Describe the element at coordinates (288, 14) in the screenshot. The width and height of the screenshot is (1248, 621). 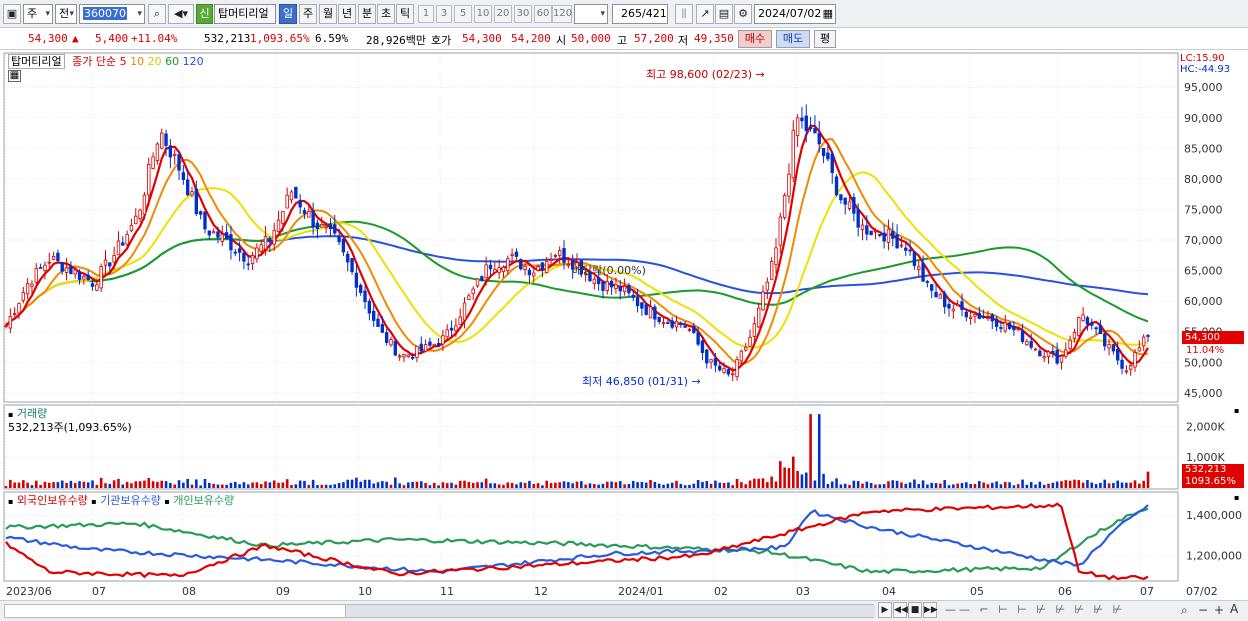
I see `tab-period-day: 일` at that location.